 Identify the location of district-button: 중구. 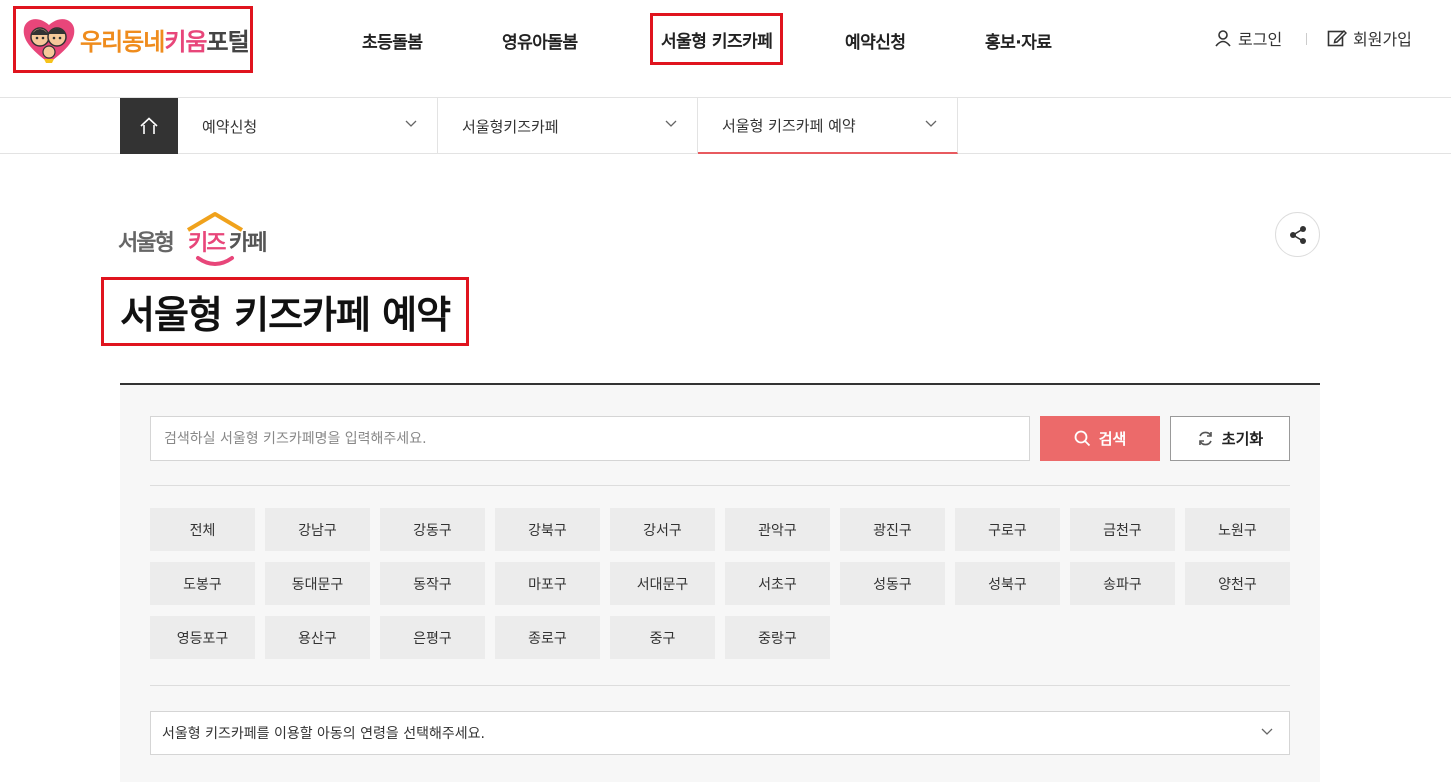
(662, 637).